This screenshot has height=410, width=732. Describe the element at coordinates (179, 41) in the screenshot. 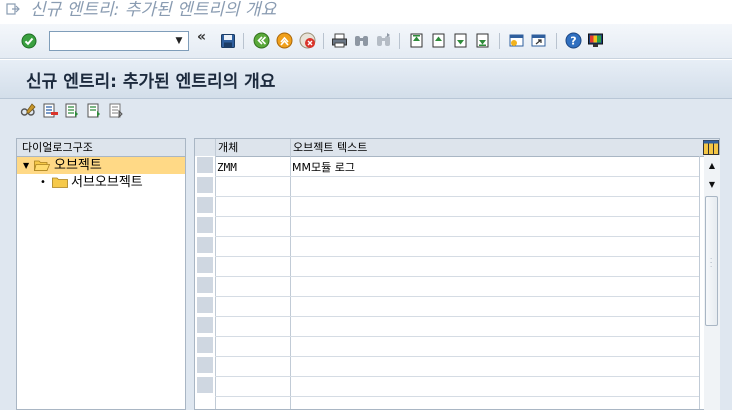

I see `command-dropdown-icon: ▼` at that location.